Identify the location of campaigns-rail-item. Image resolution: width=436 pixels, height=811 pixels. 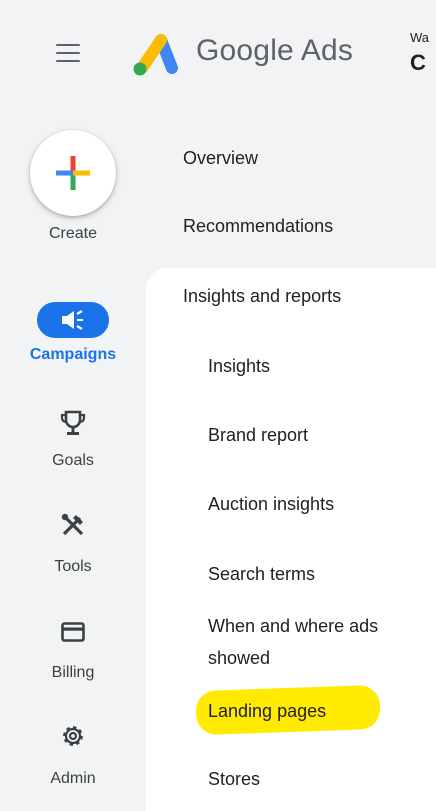
(73, 320).